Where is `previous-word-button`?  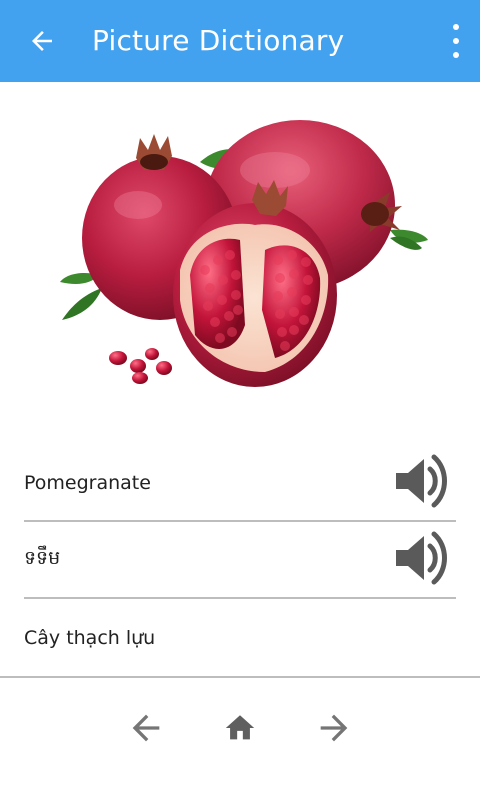 previous-word-button is located at coordinates (146, 728).